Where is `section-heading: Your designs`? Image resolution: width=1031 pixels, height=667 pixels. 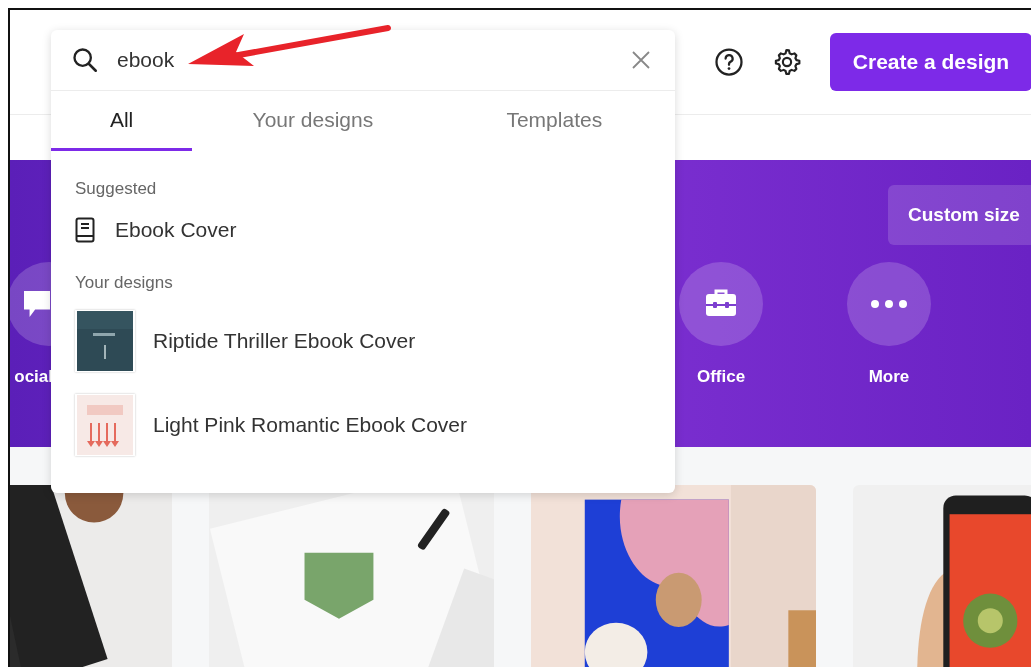
section-heading: Your designs is located at coordinates (124, 283).